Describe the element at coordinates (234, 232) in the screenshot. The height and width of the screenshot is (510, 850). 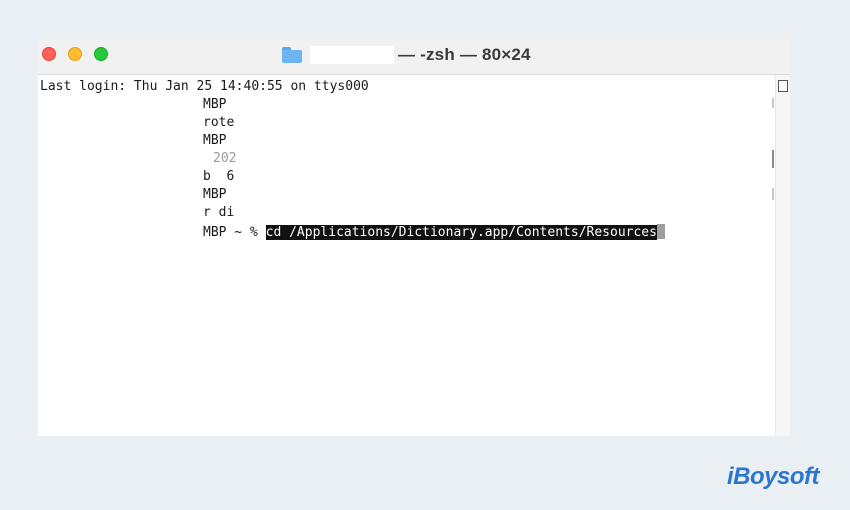
I see `shell-prompt: MBP ~ %` at that location.